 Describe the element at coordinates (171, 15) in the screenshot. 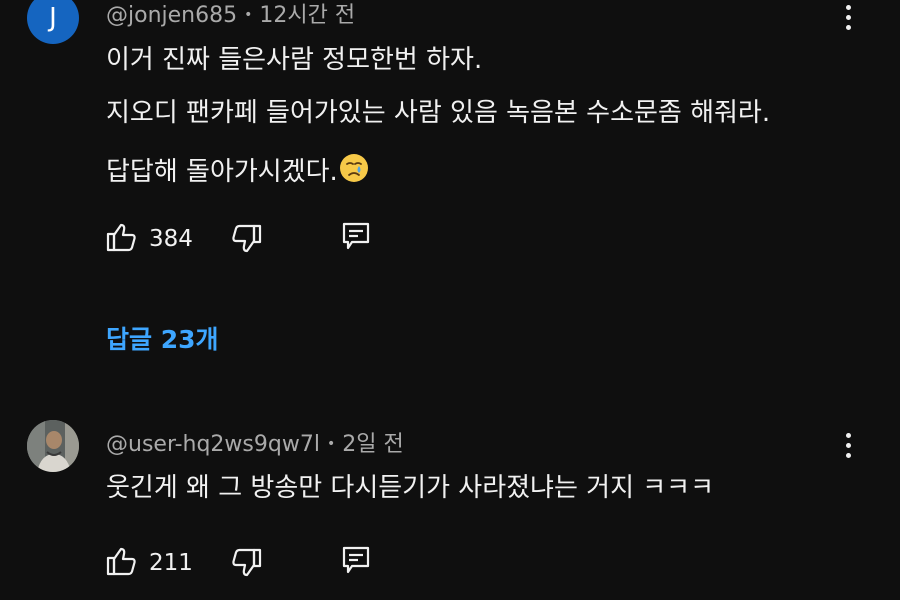

I see `author-handle: @jonjen685` at that location.